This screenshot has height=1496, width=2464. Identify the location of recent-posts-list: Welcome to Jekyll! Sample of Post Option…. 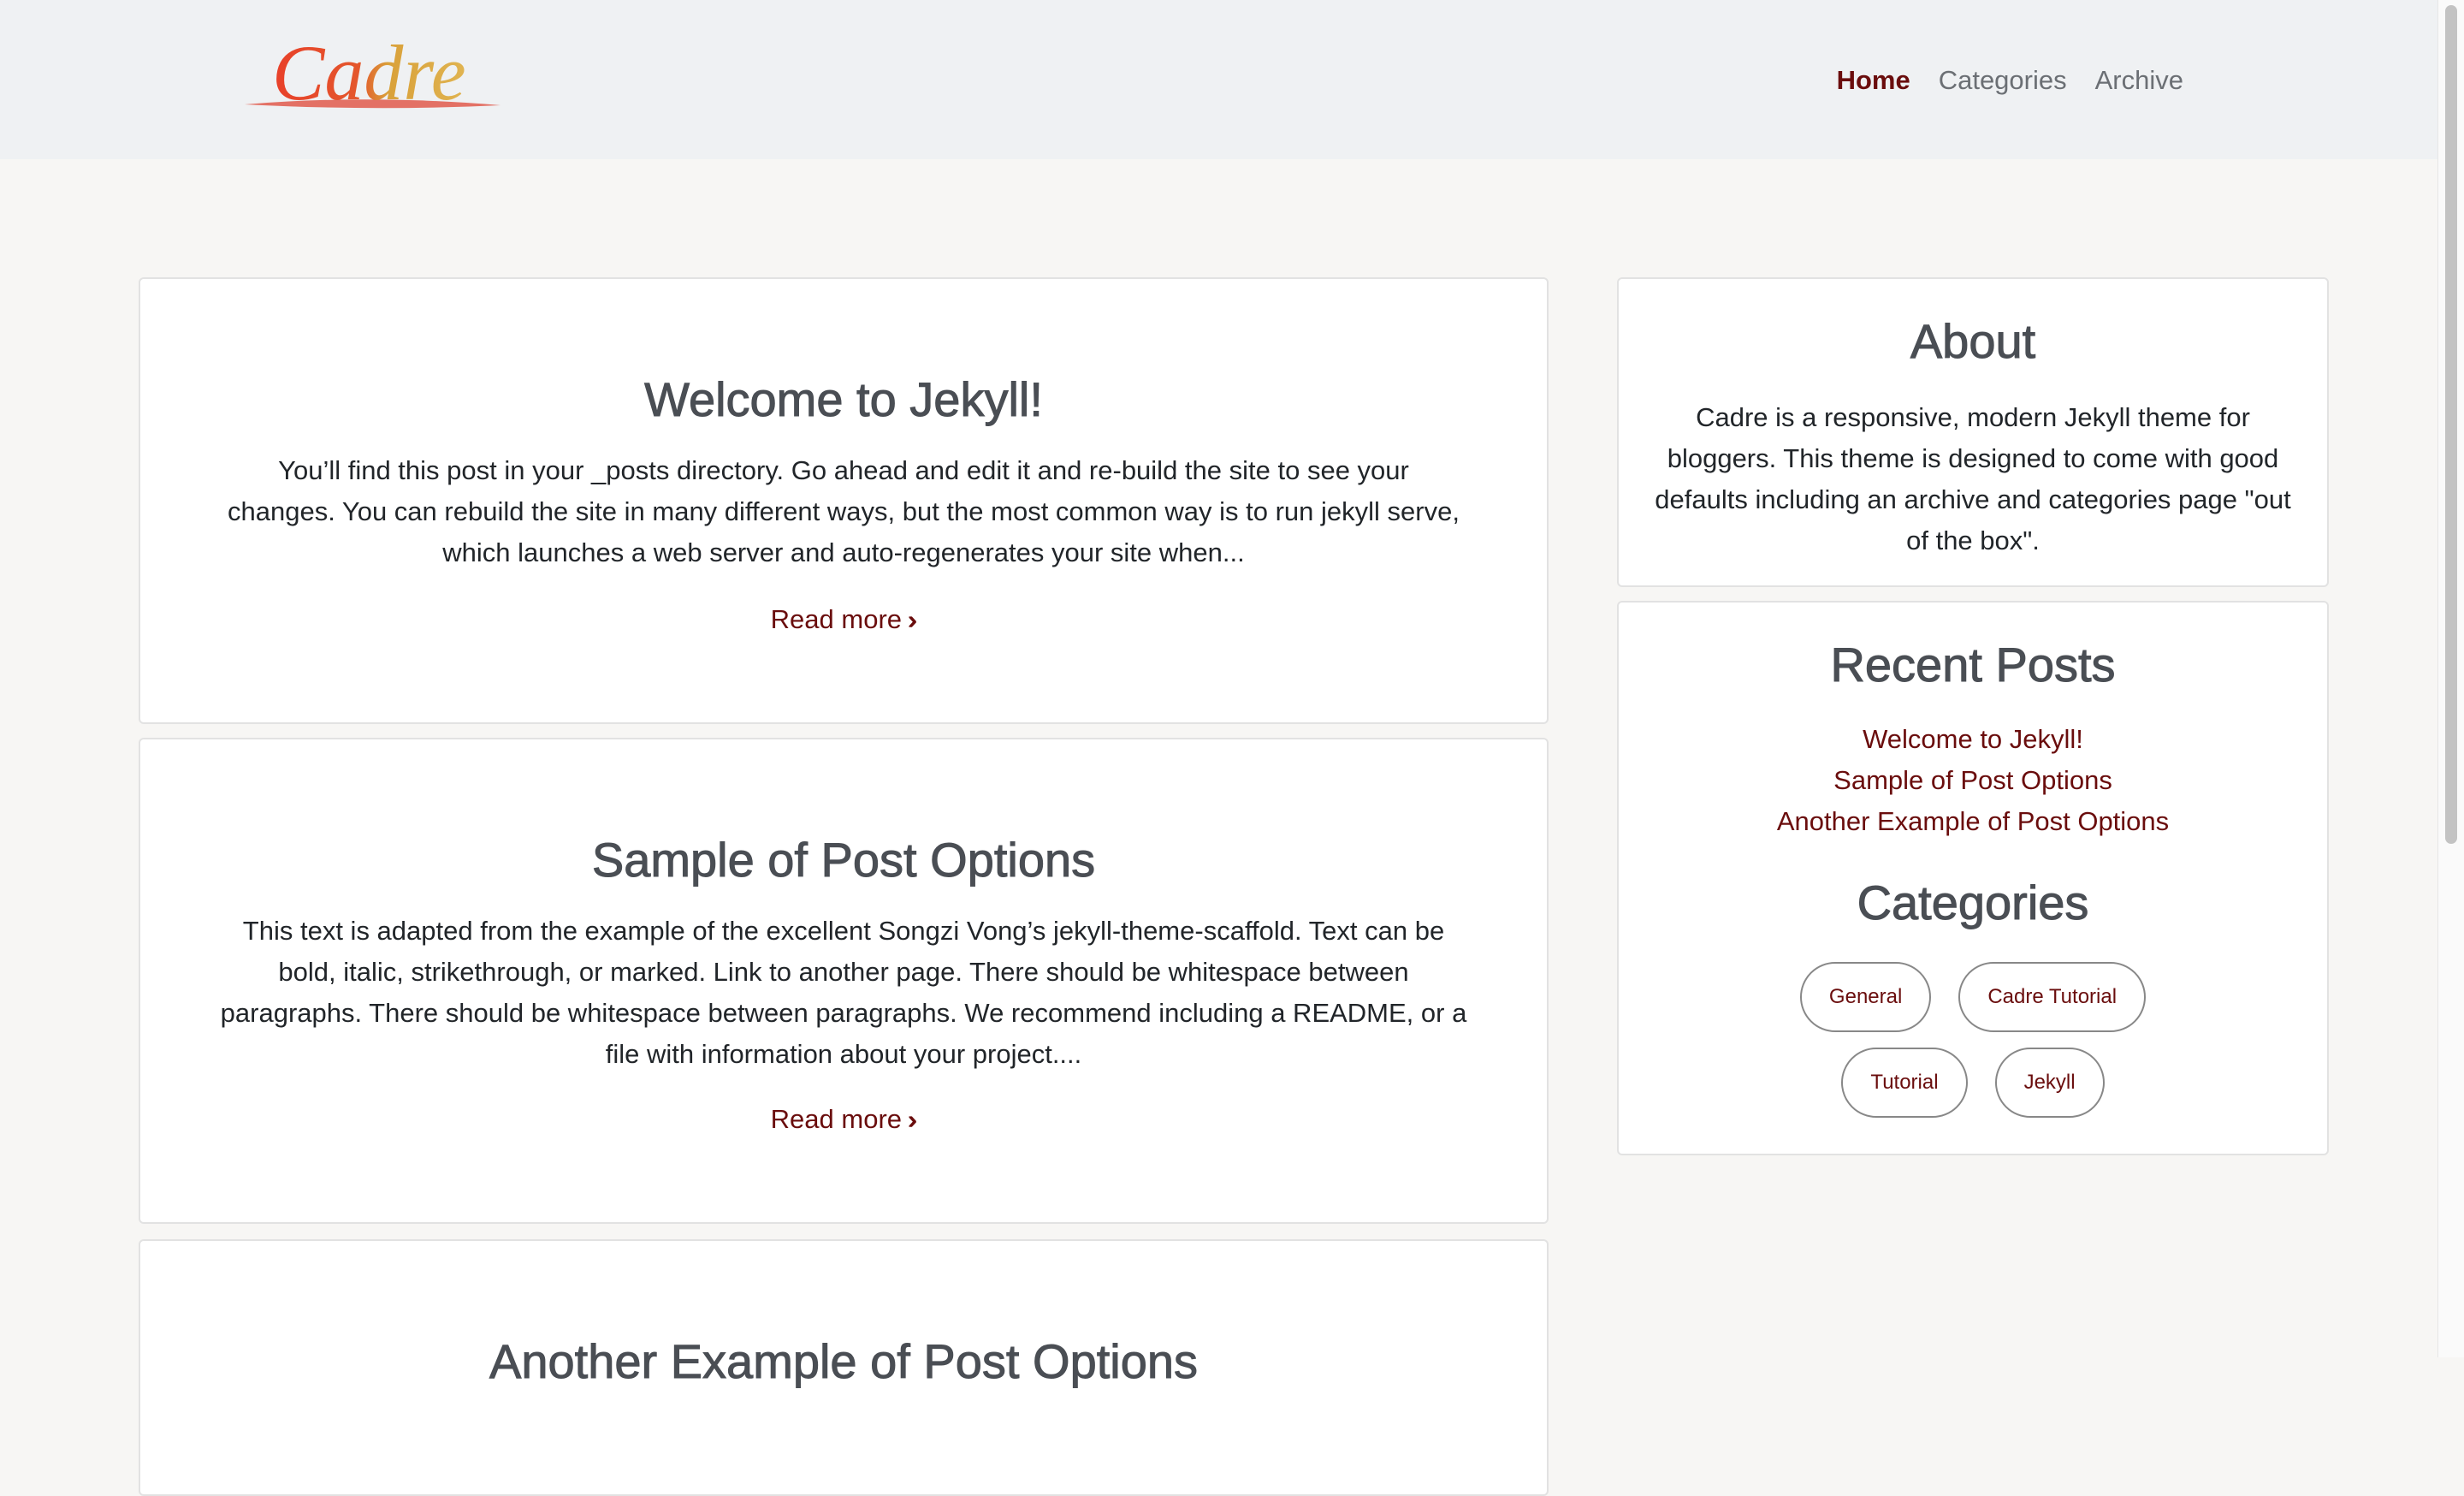
(1973, 780).